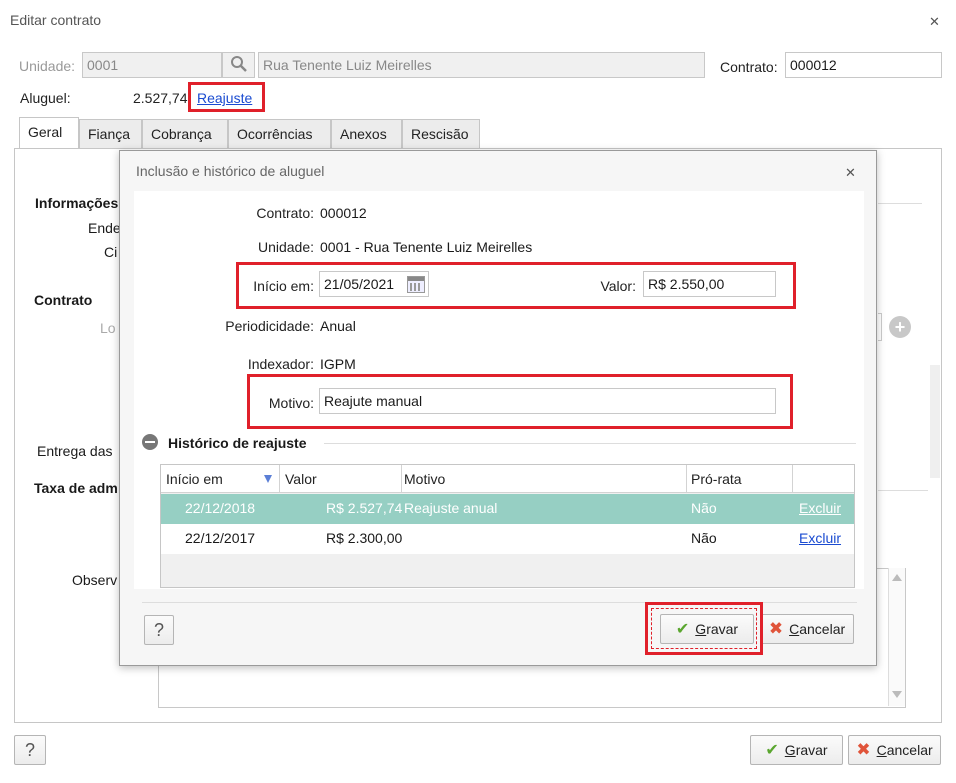 Image resolution: width=956 pixels, height=783 pixels. I want to click on scroll-down-icon, so click(897, 694).